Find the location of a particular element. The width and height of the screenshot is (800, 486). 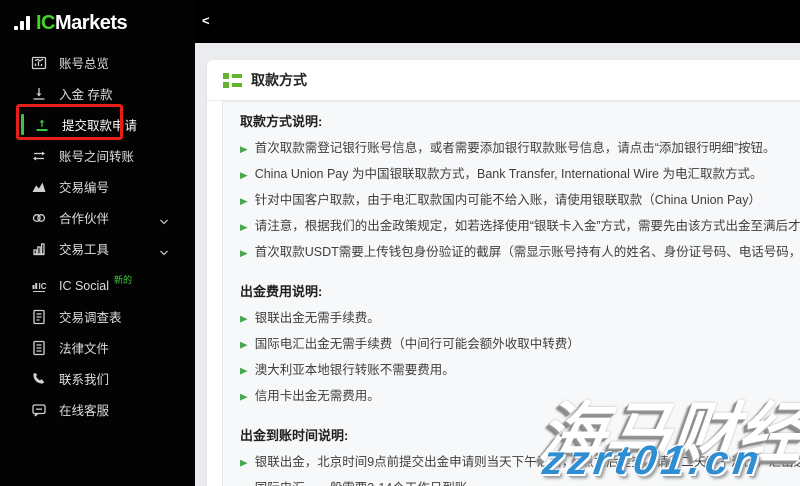

trading-tools-icon is located at coordinates (38, 248).